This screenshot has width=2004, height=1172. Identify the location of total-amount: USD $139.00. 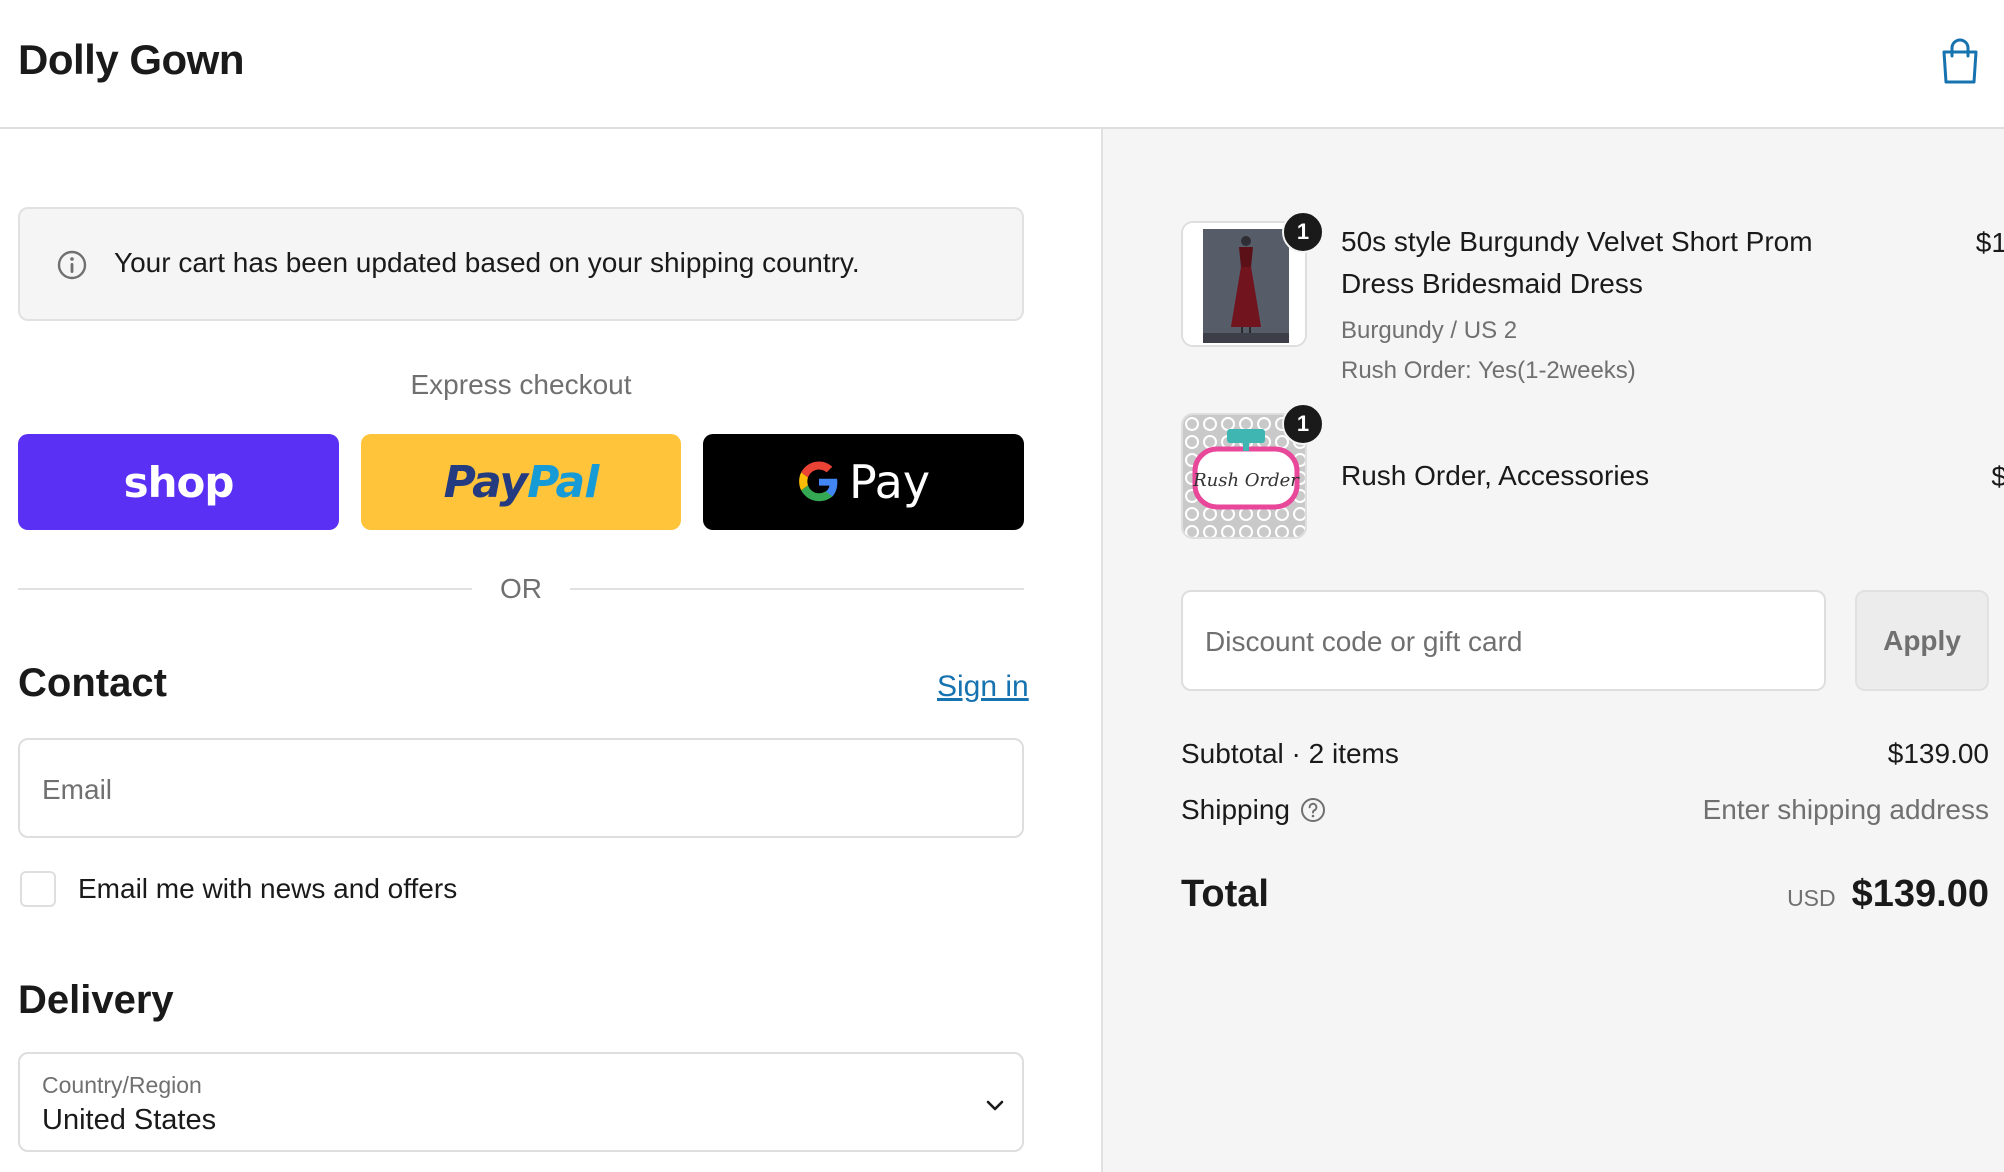
(1888, 894).